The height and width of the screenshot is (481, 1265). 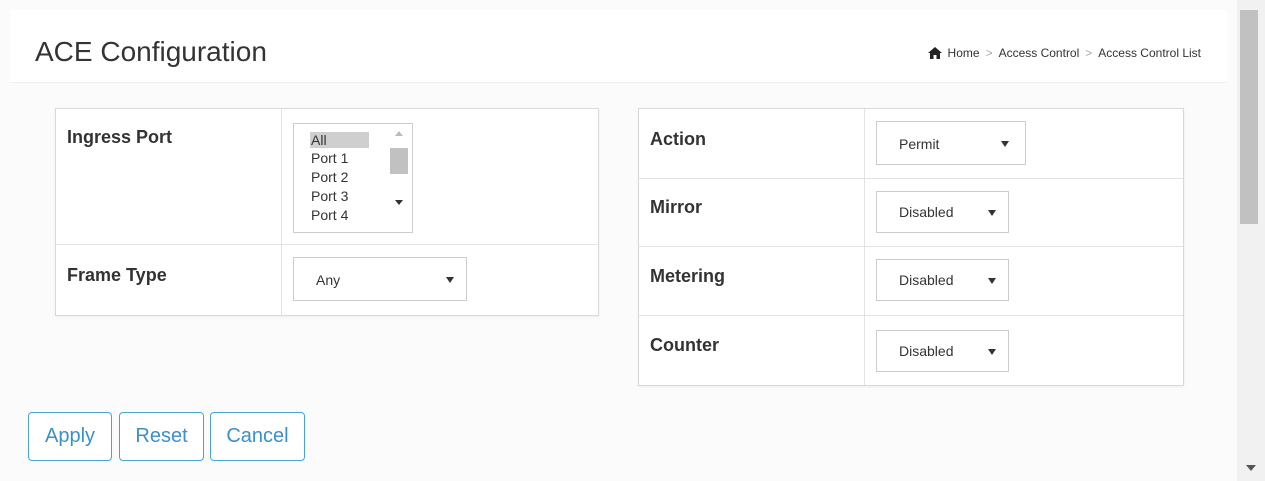 I want to click on action-value: Permit, so click(x=919, y=144).